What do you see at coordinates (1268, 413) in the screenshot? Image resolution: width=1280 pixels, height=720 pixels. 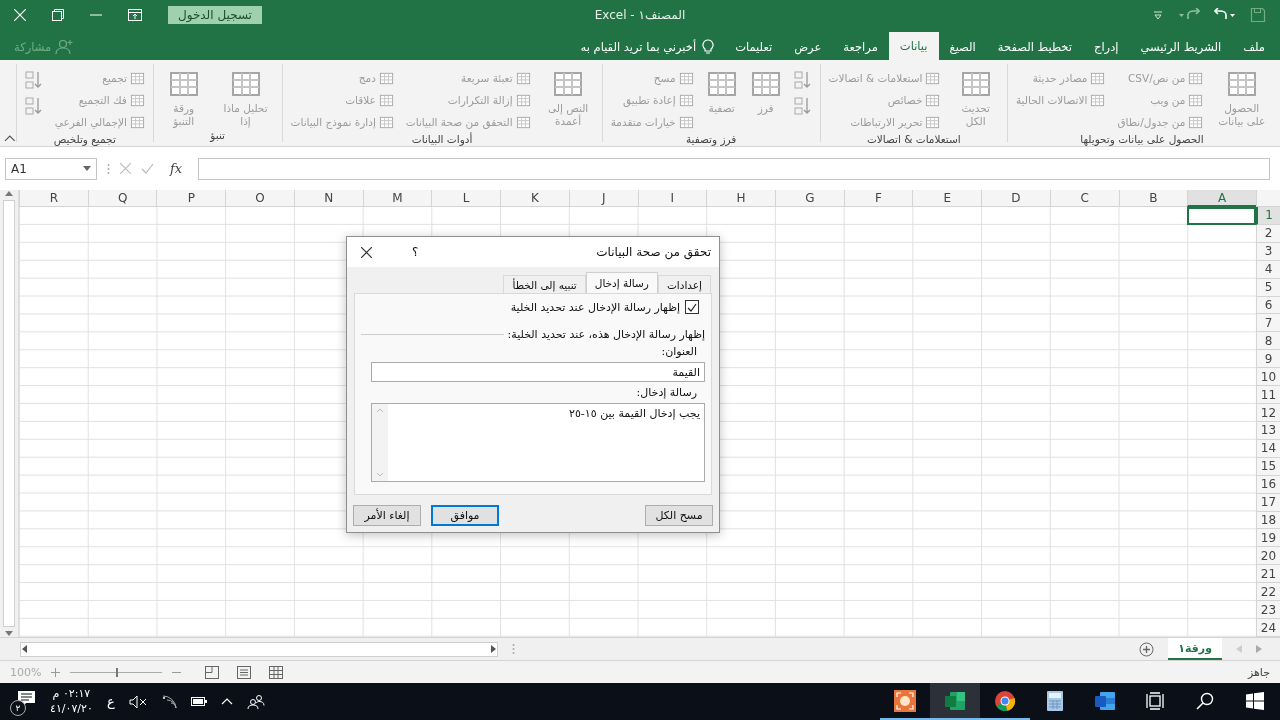 I see `row-header: 12` at bounding box center [1268, 413].